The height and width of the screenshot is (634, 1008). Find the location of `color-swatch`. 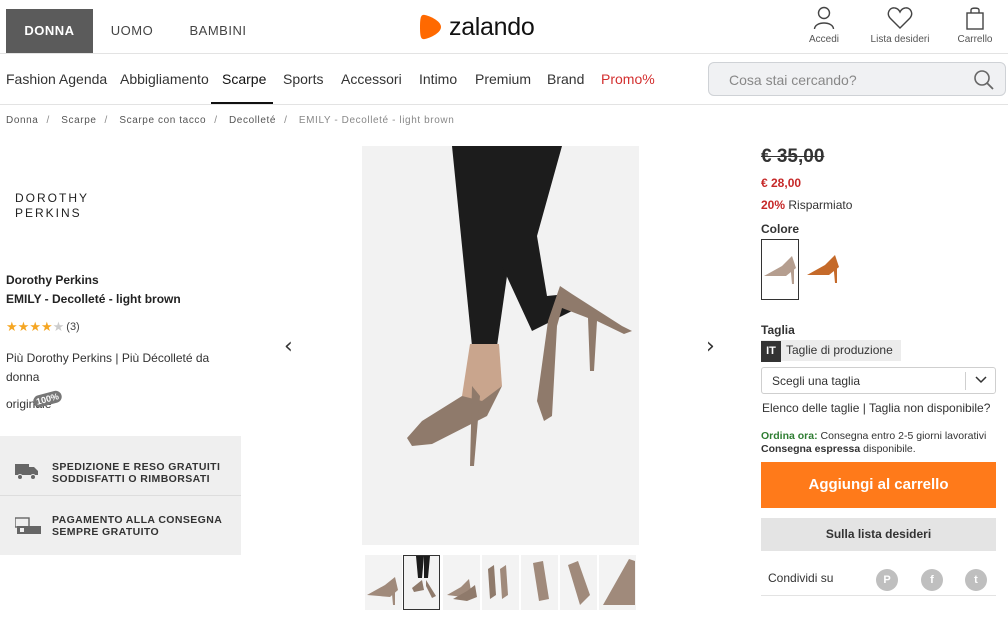

color-swatch is located at coordinates (824, 269).